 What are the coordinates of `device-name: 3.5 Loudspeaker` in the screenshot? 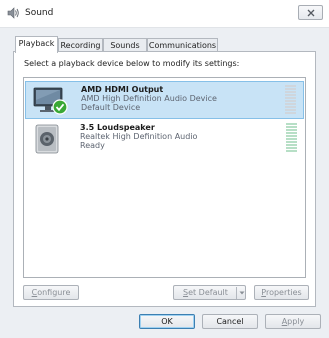 It's located at (117, 127).